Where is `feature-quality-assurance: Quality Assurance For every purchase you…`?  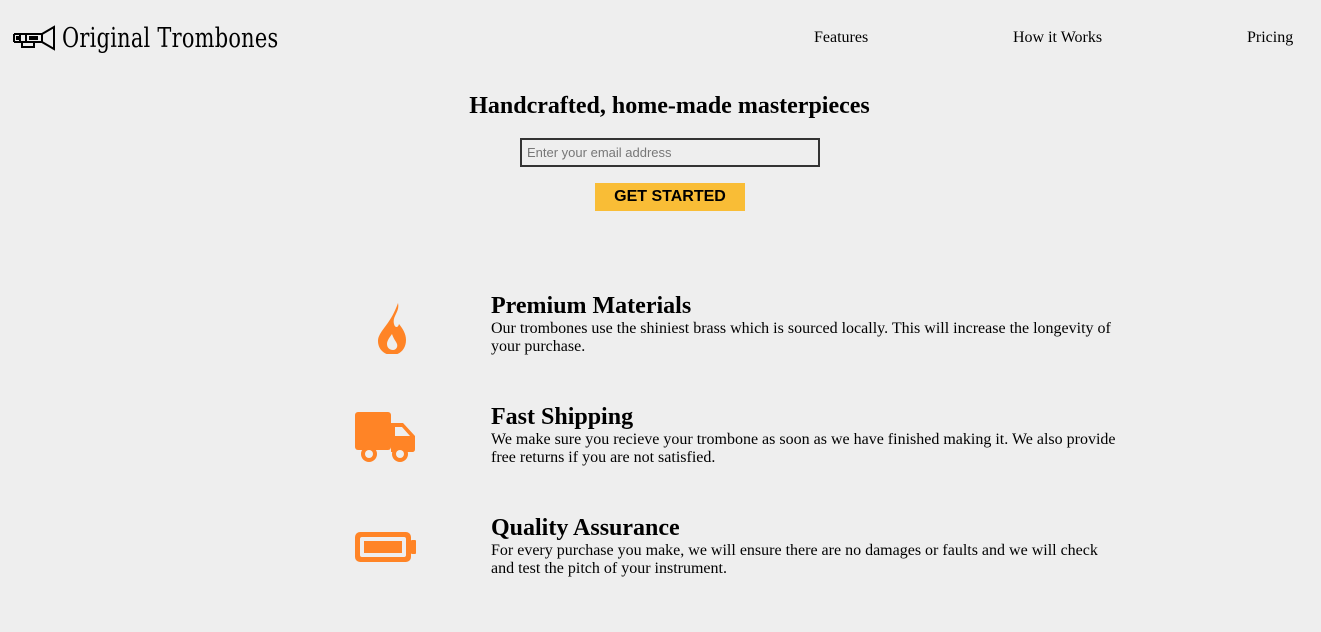
feature-quality-assurance: Quality Assurance For every purchase you… is located at coordinates (730, 559).